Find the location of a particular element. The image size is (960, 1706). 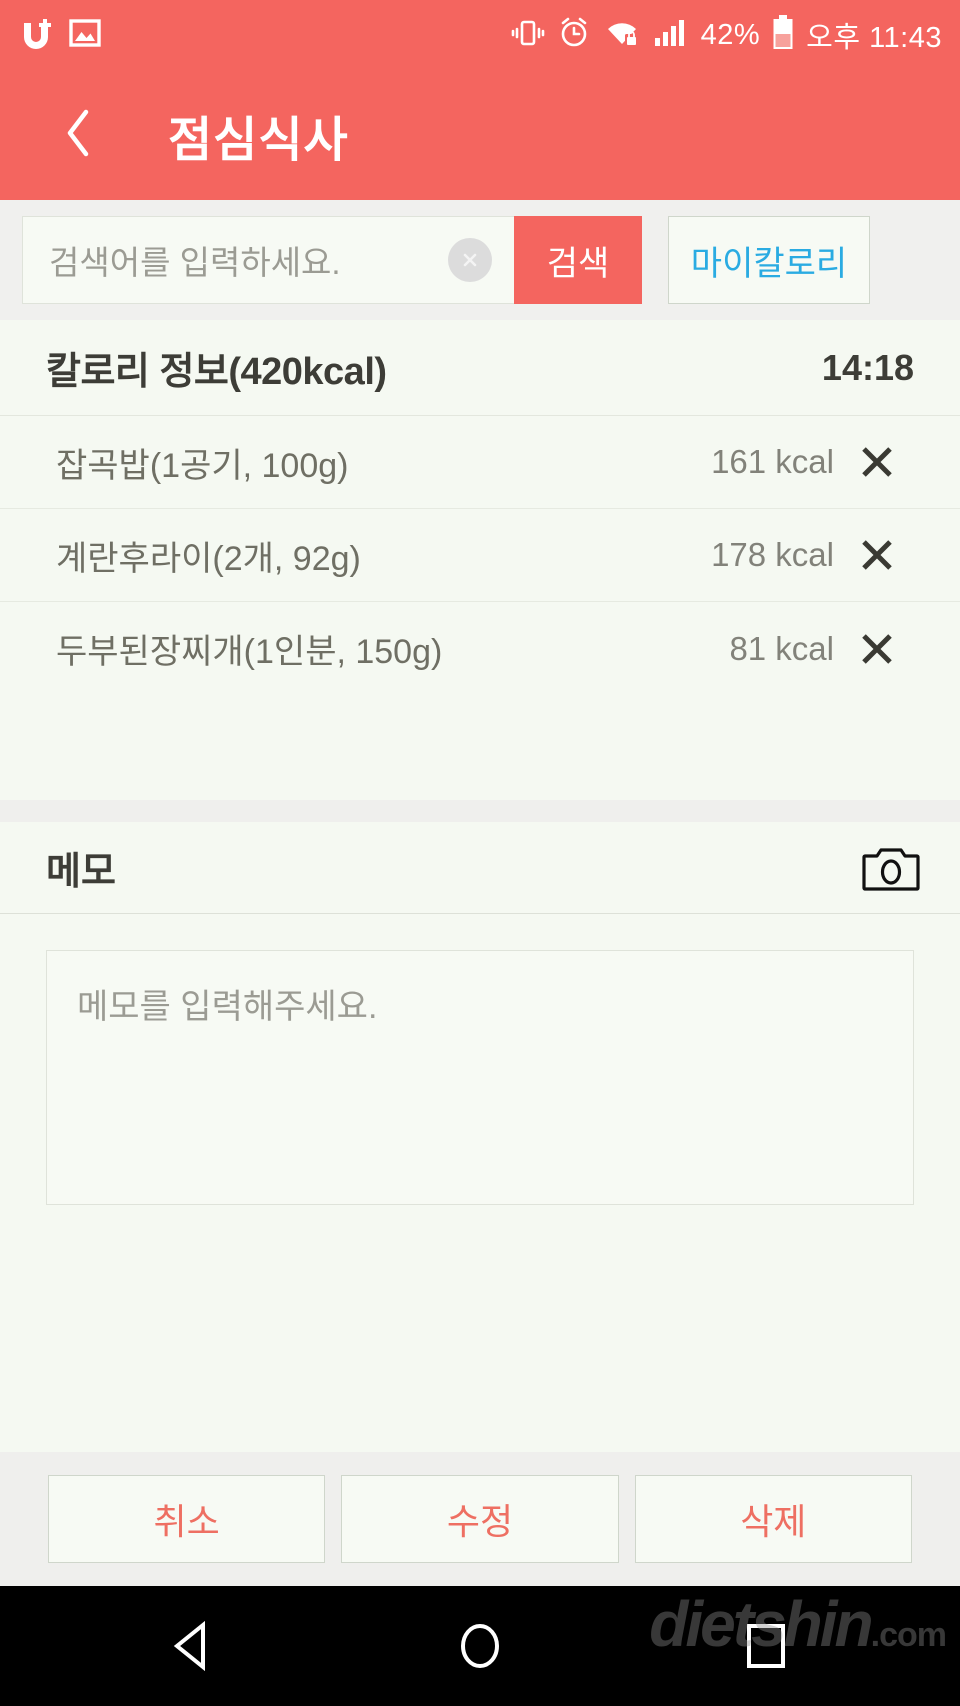

nav-recents-square-icon is located at coordinates (766, 1646).